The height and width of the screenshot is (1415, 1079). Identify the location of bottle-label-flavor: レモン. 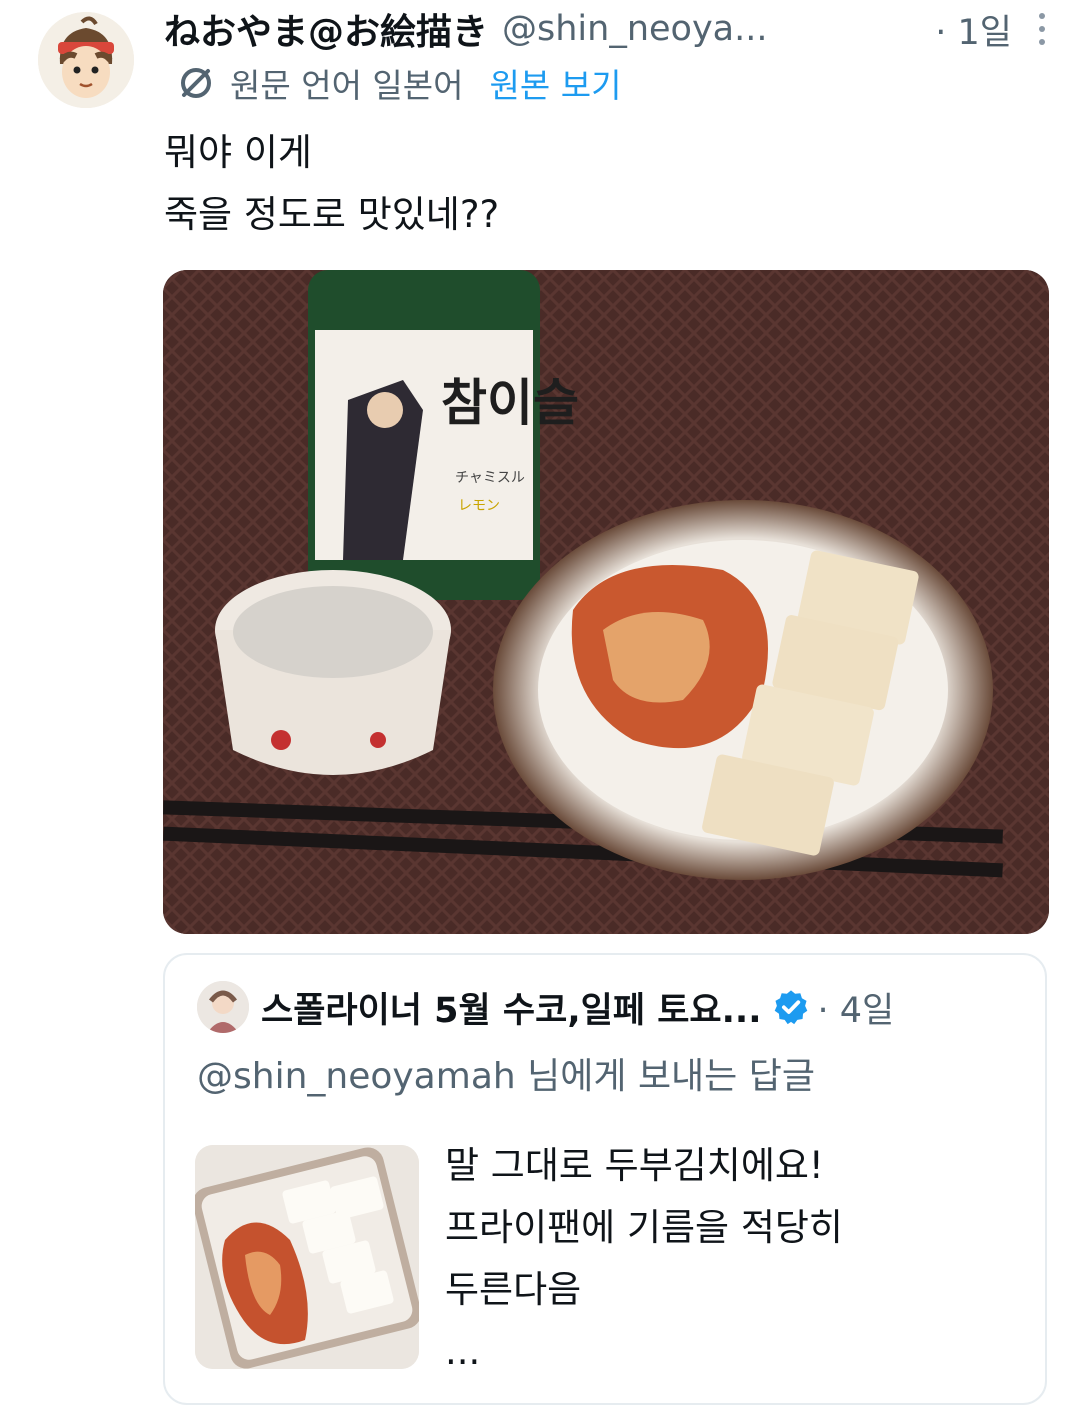
(479, 506).